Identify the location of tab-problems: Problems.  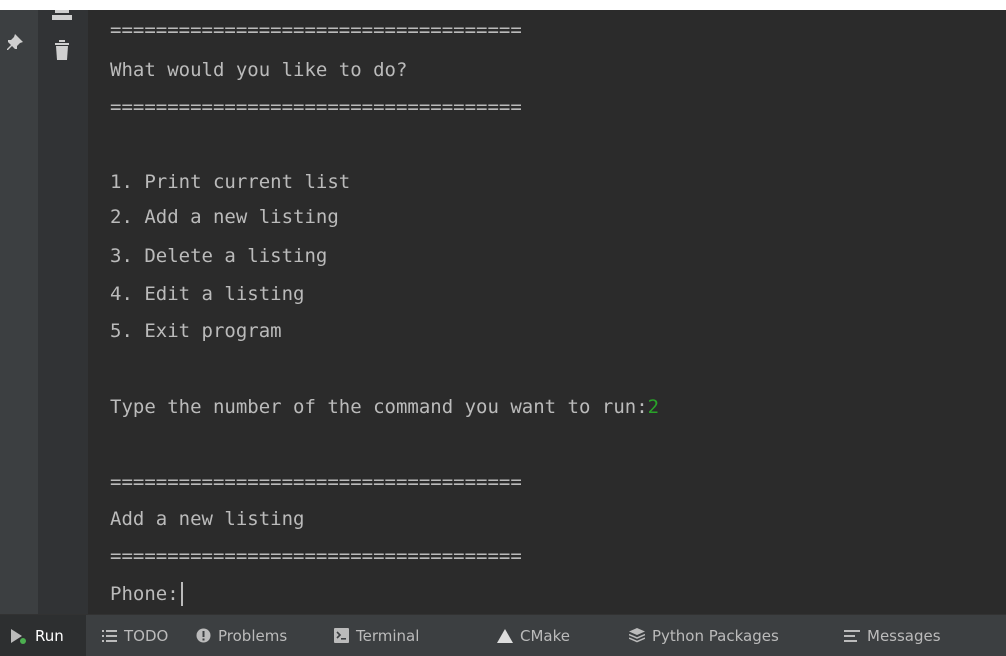
(241, 635).